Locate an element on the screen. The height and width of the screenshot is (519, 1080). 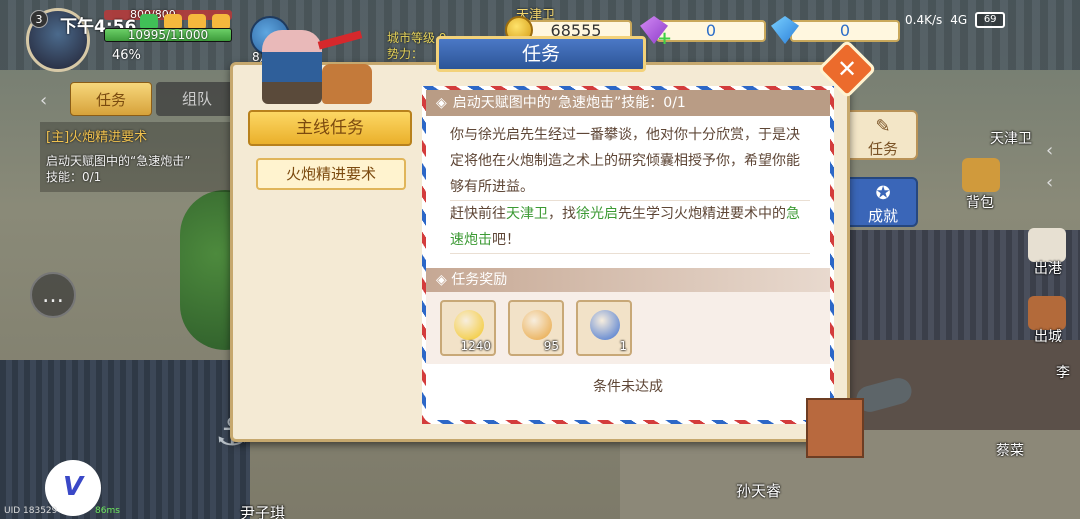
system-icons: 0.4K/s 4G 69 is located at coordinates (955, 20).